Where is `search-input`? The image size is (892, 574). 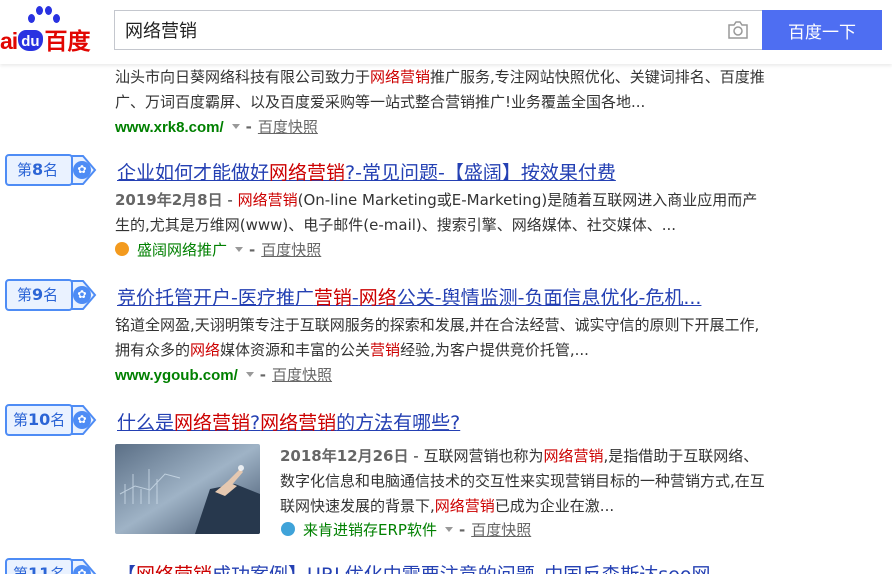 search-input is located at coordinates (415, 30).